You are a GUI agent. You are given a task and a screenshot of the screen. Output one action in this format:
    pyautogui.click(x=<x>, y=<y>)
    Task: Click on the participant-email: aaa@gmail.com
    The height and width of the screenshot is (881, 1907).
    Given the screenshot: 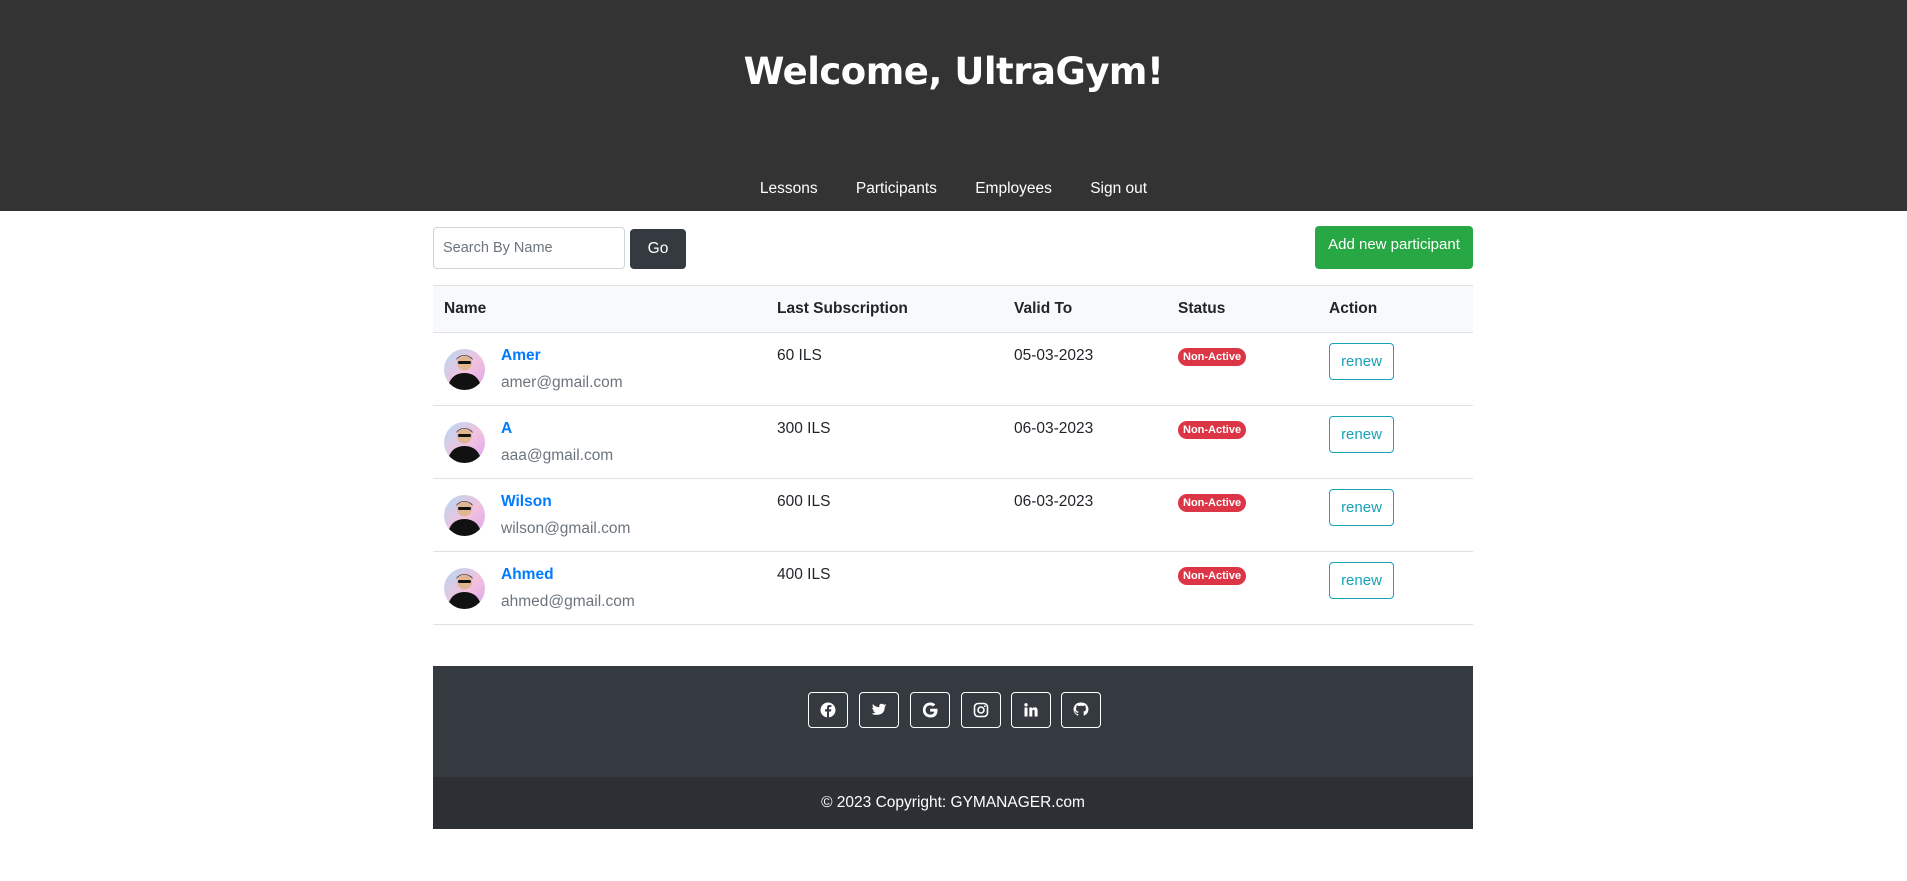 What is the action you would take?
    pyautogui.click(x=557, y=455)
    